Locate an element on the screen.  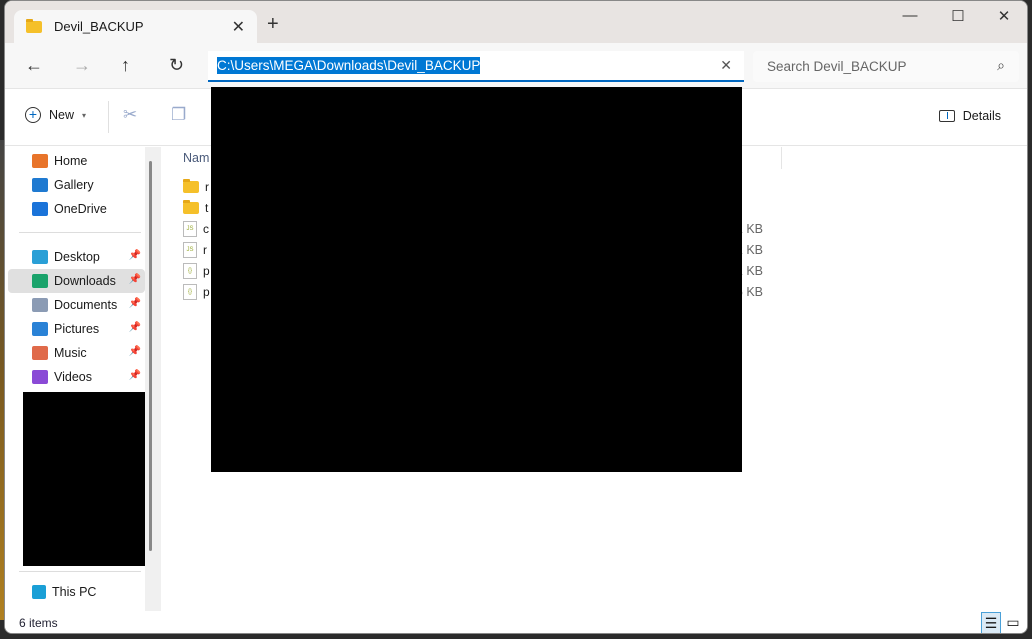
sidebar-scrollbar-track is located at coordinates (153, 379).